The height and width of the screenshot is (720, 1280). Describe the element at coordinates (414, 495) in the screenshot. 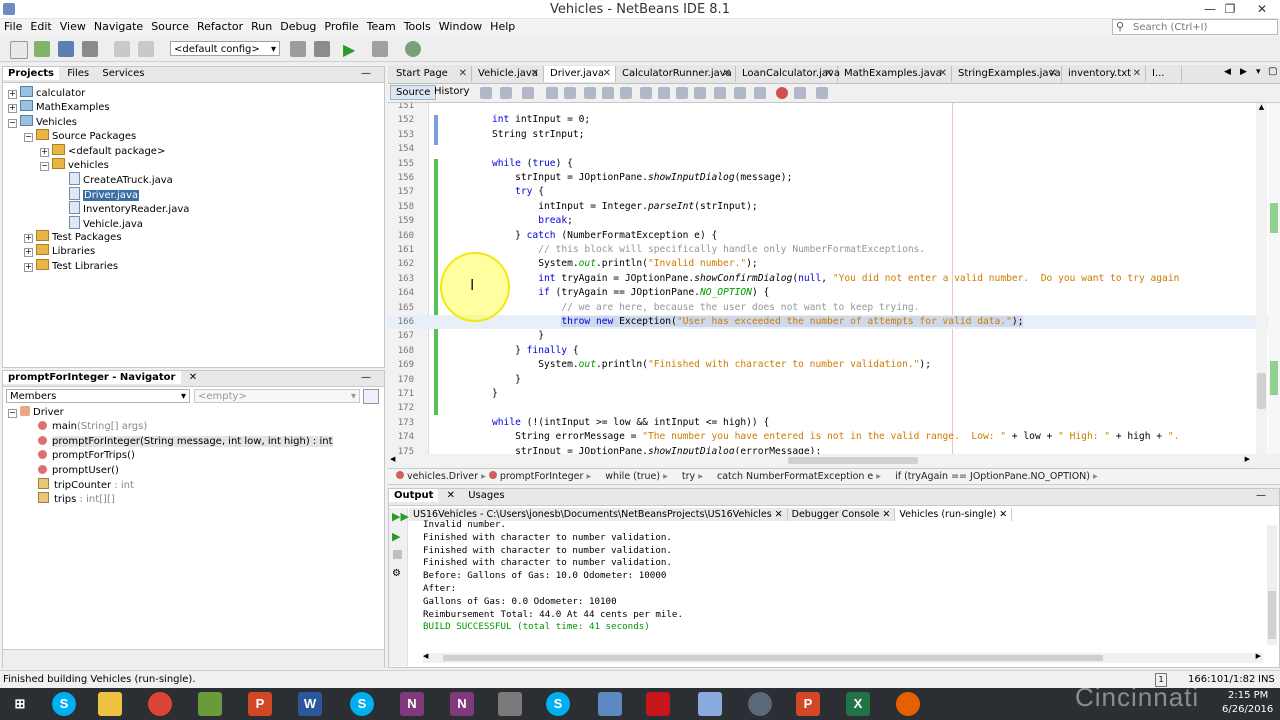

I see `tab-output: Output` at that location.